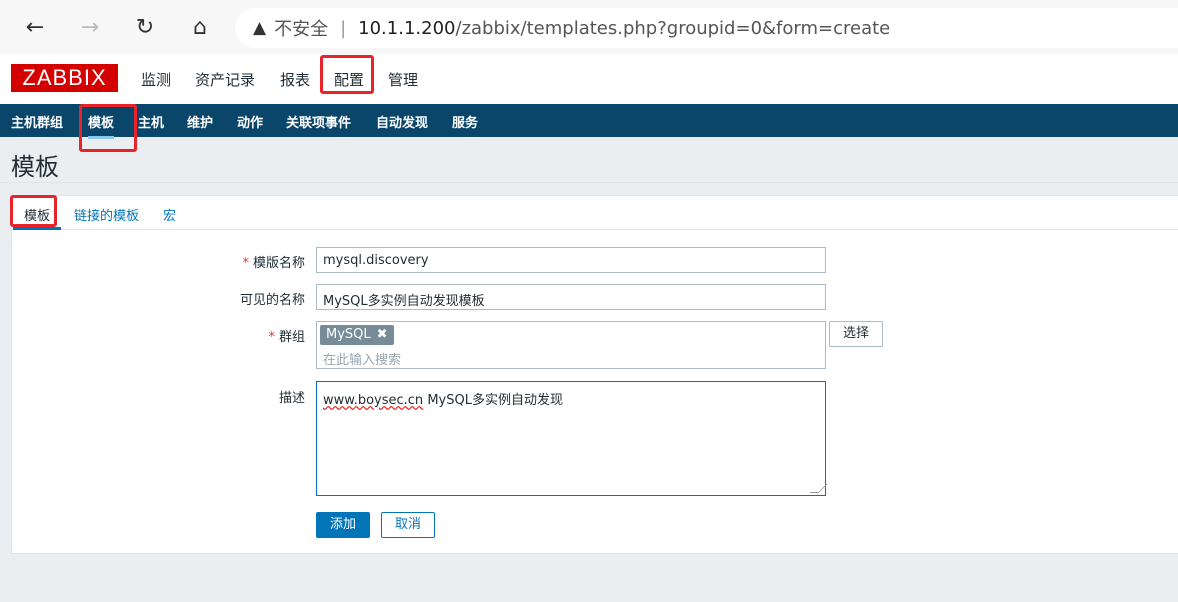  Describe the element at coordinates (35, 167) in the screenshot. I see `page-title: 模板` at that location.